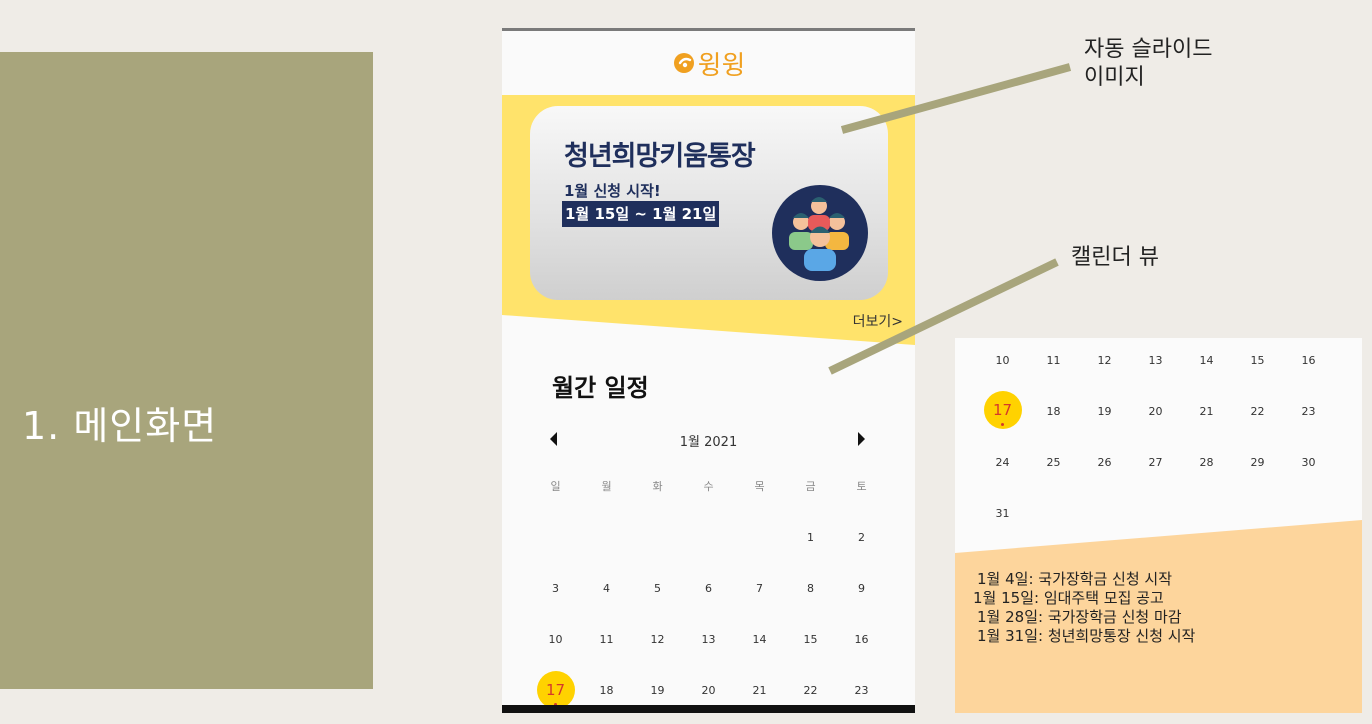 Image resolution: width=1372 pixels, height=724 pixels. I want to click on calendar-day: 3, so click(555, 604).